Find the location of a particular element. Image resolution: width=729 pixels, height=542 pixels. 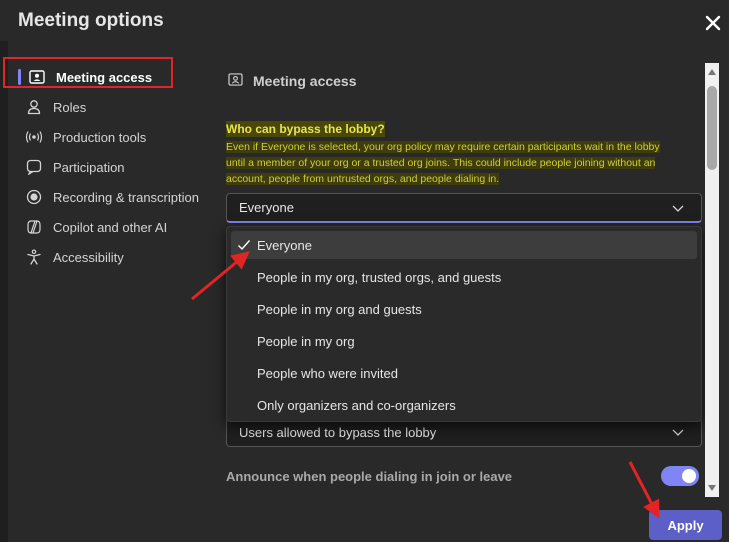

close-icon is located at coordinates (713, 23).